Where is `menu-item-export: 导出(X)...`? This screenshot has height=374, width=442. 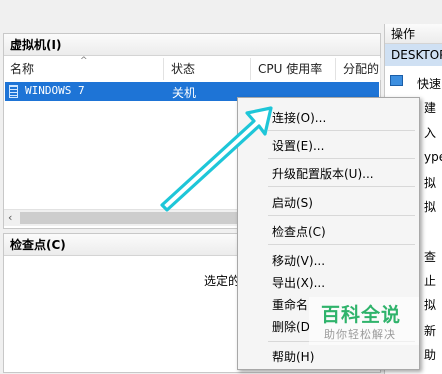
menu-item-export: 导出(X)... is located at coordinates (298, 282).